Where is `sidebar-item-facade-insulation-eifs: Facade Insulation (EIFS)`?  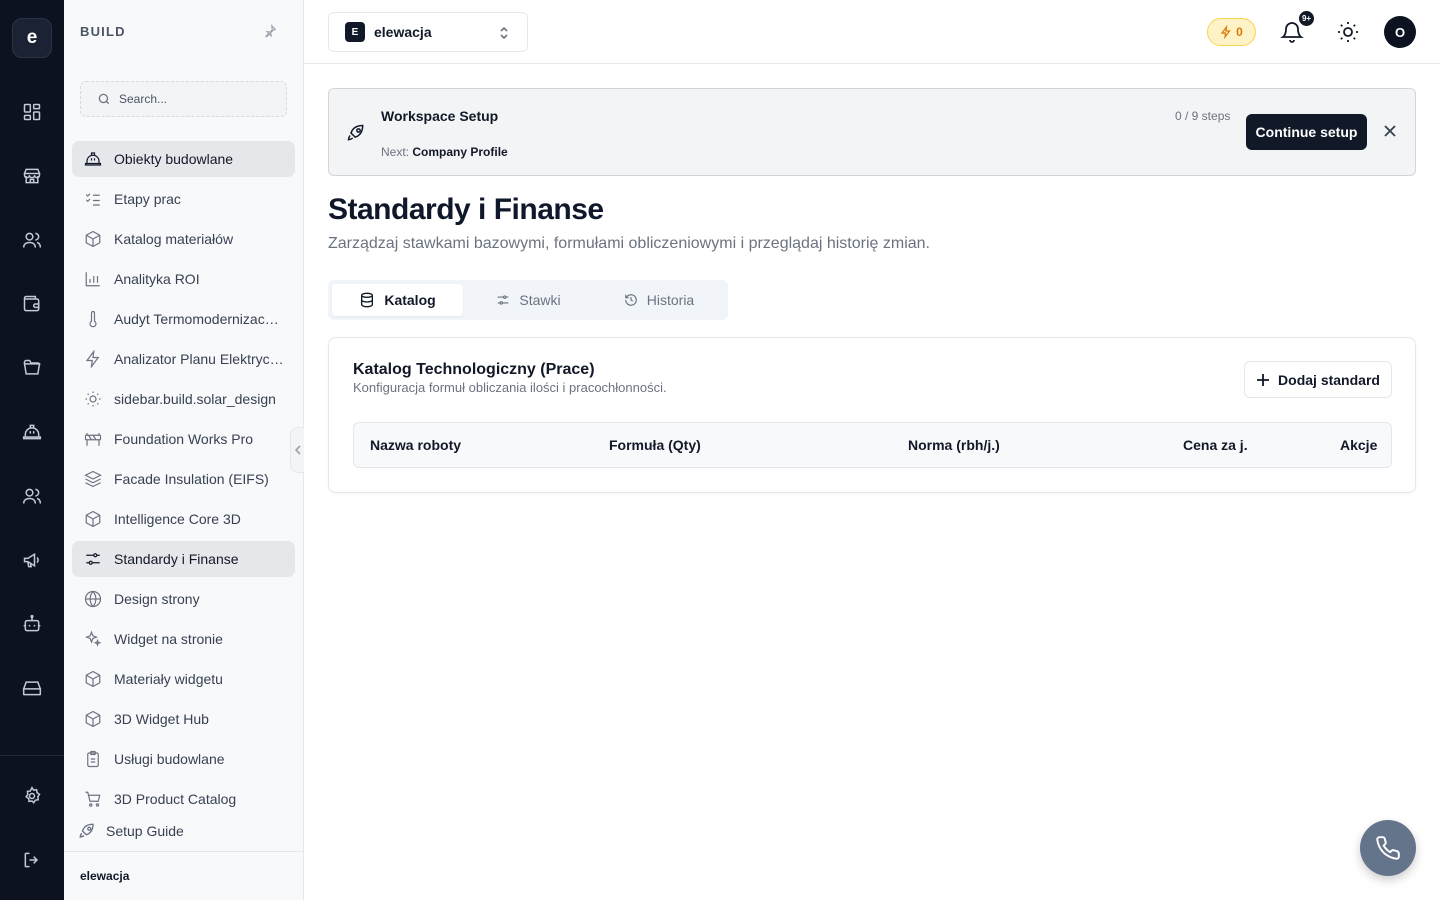
sidebar-item-facade-insulation-eifs: Facade Insulation (EIFS) is located at coordinates (183, 479).